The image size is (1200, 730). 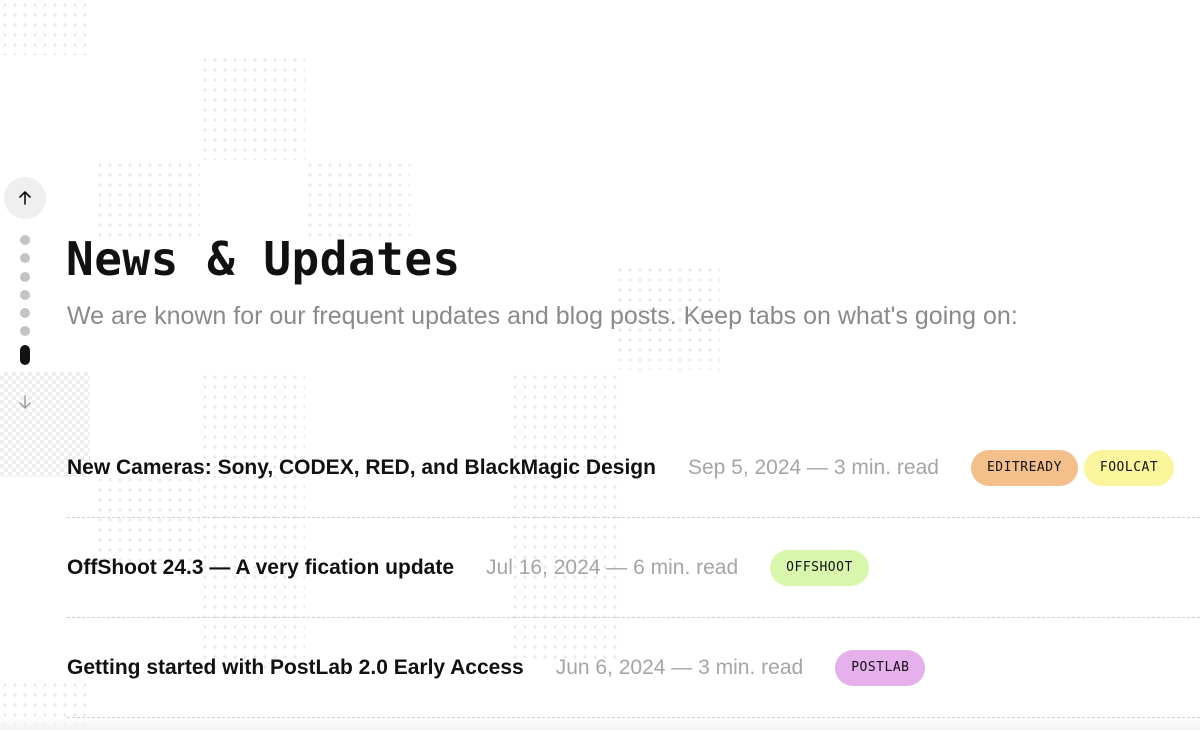 What do you see at coordinates (1024, 467) in the screenshot?
I see `tag-badge: EDITREADY` at bounding box center [1024, 467].